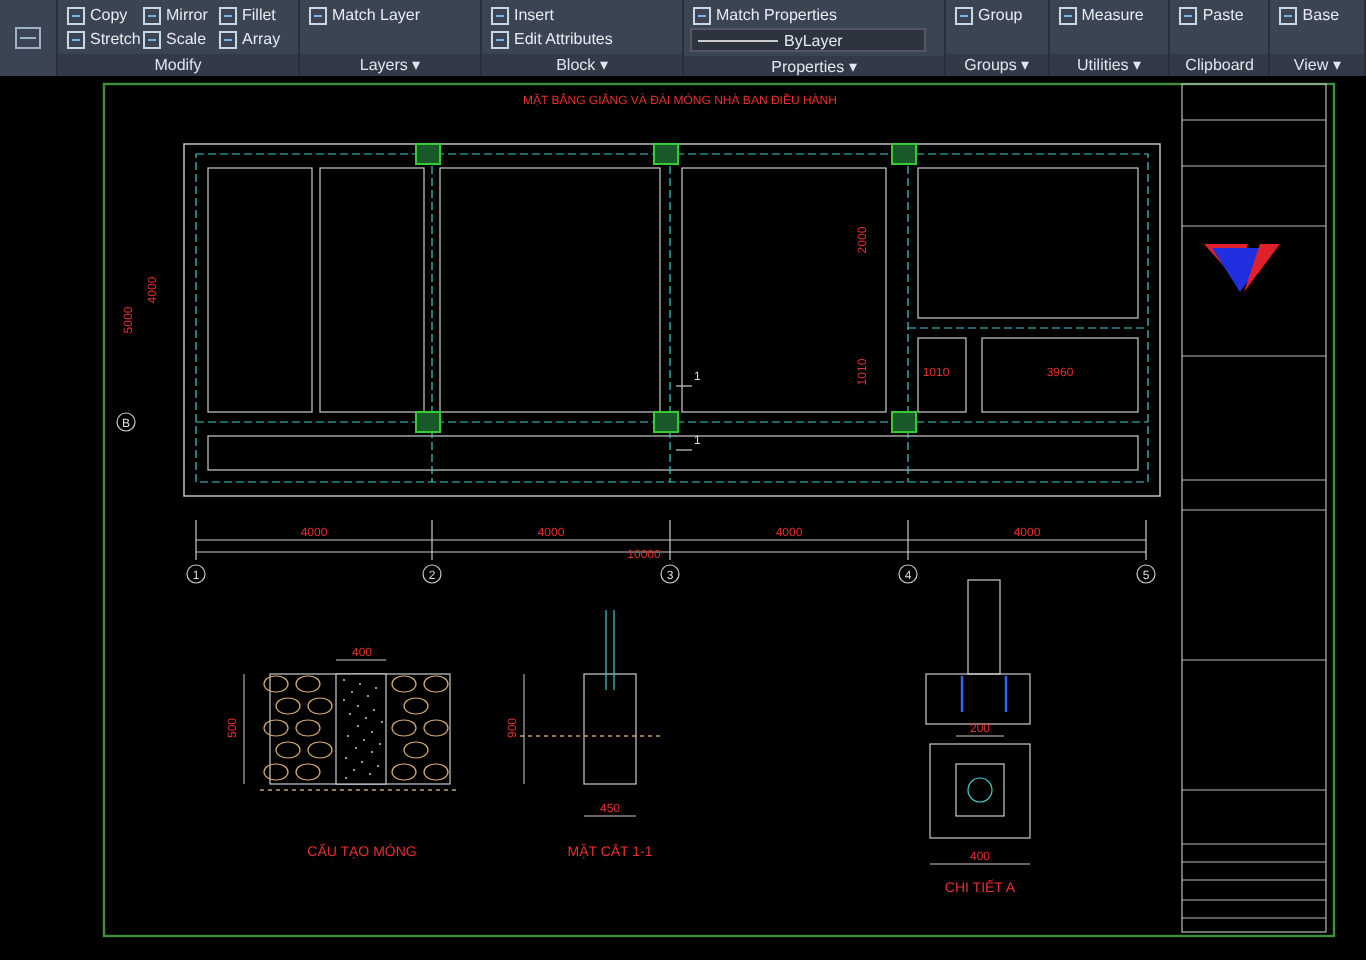 This screenshot has width=1366, height=960. I want to click on ribbon-tool: Base, so click(1309, 15).